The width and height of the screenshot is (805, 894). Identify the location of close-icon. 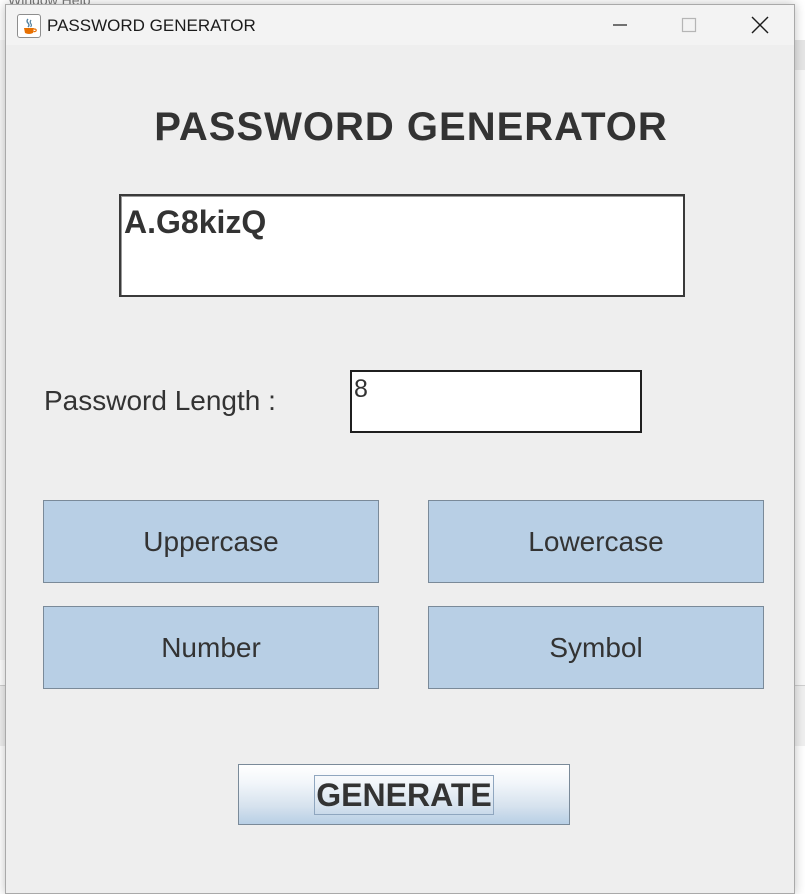
(760, 25).